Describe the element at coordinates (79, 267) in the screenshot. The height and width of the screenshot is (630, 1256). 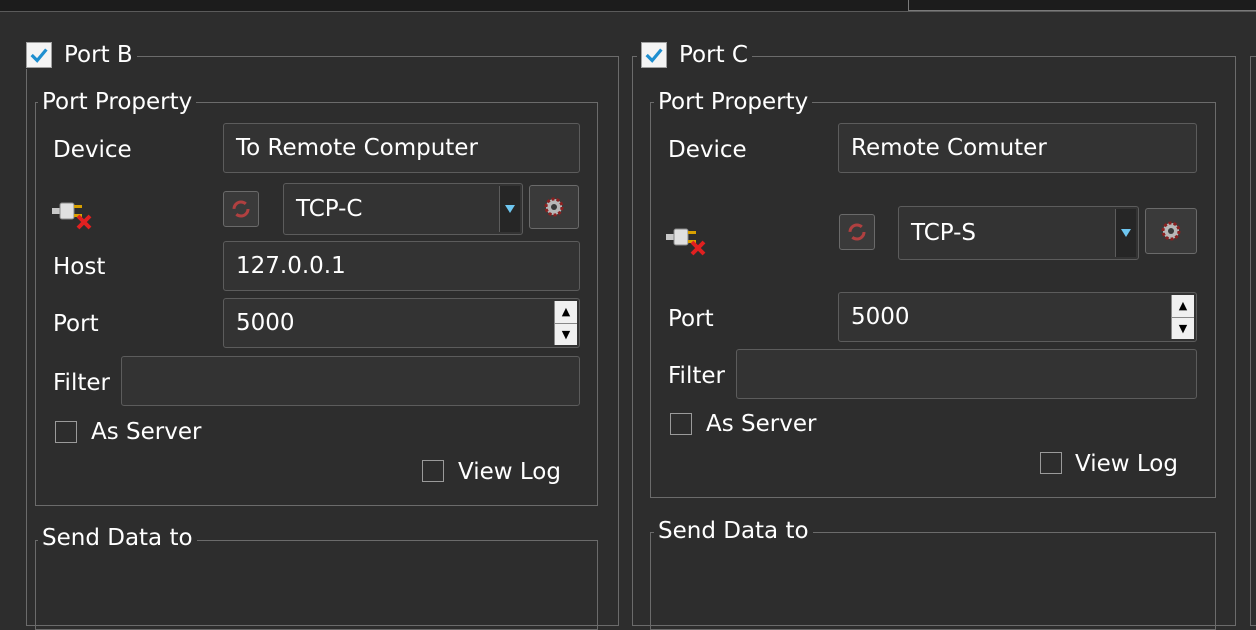
I see `port-b-host-label: Host` at that location.